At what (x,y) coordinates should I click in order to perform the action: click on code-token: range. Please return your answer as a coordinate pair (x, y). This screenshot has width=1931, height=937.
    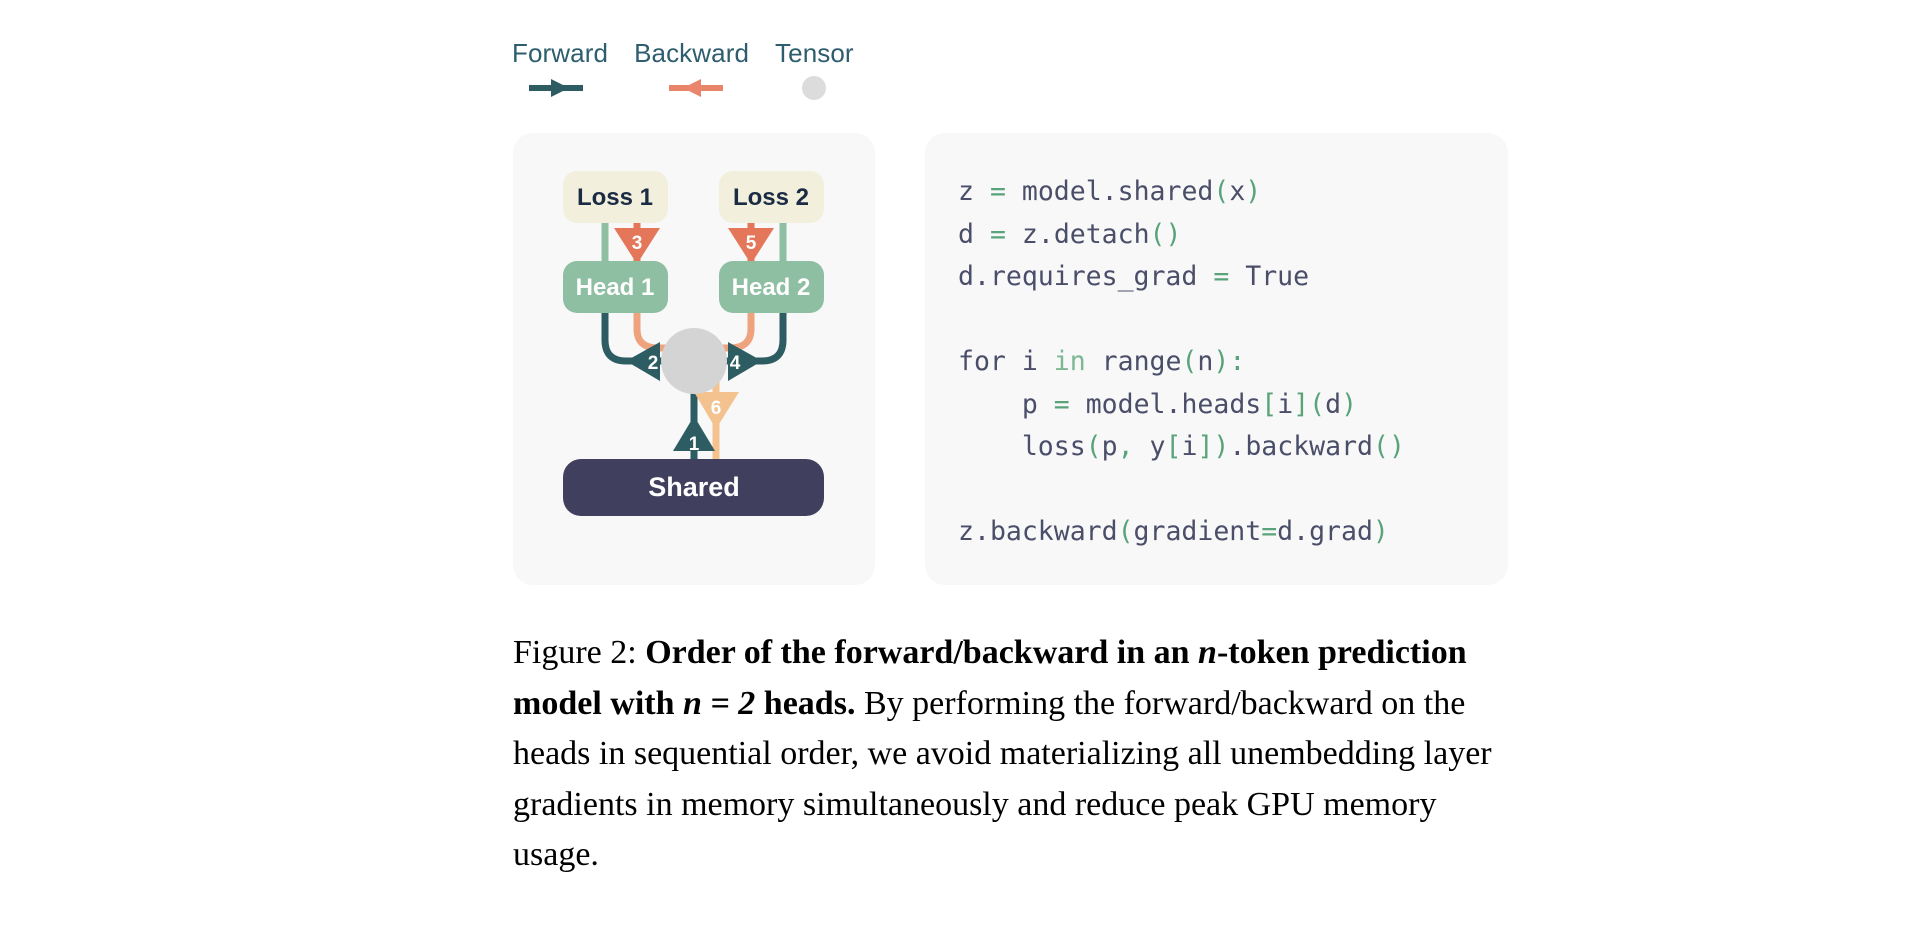
    Looking at the image, I should click on (1141, 361).